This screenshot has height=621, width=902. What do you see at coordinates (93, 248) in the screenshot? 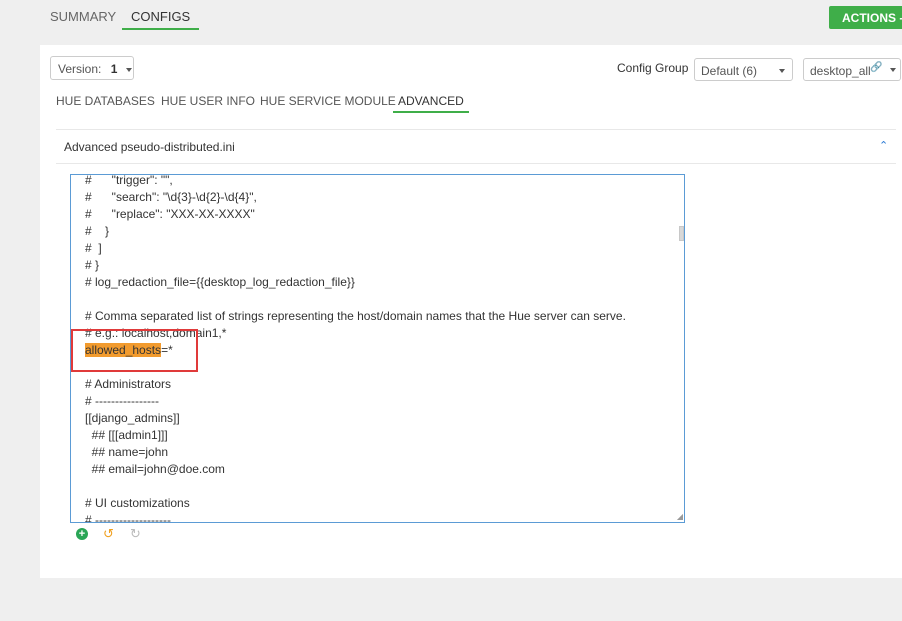
I see `code-line: # ]` at bounding box center [93, 248].